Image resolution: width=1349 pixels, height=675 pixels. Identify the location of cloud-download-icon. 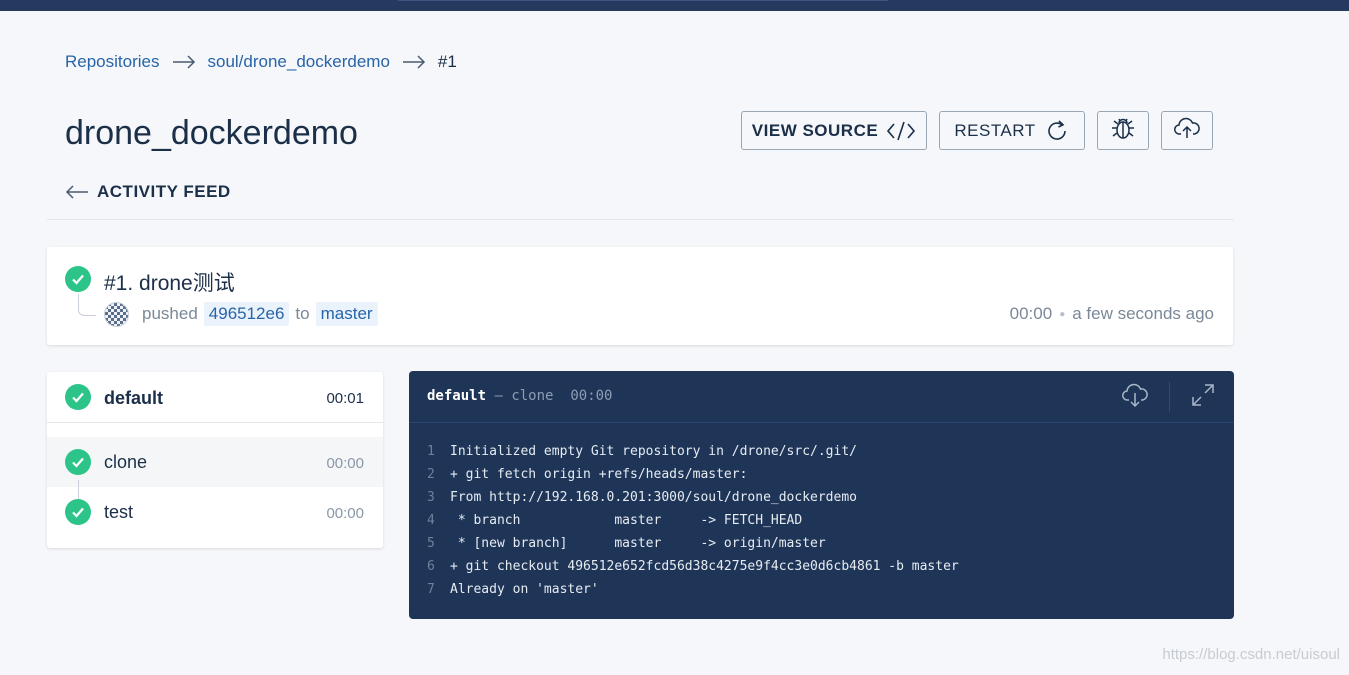
(1135, 397).